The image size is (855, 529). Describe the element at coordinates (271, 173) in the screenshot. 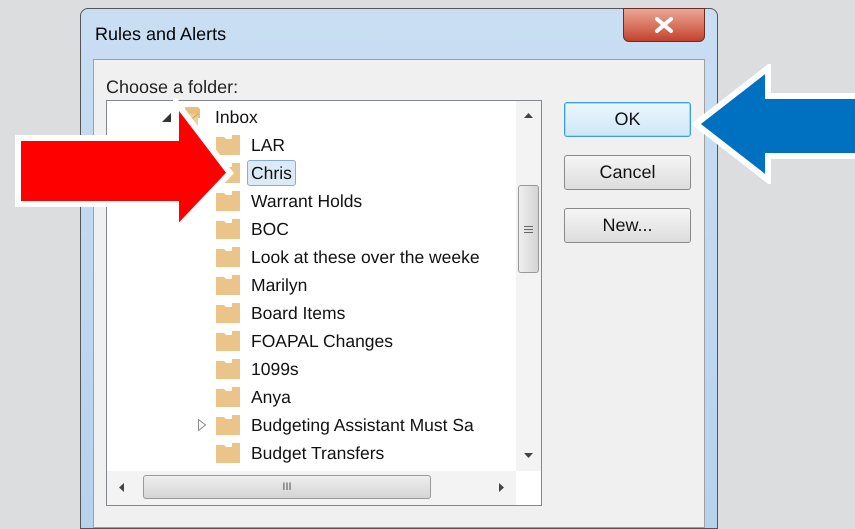

I see `folder-item: Chris` at that location.